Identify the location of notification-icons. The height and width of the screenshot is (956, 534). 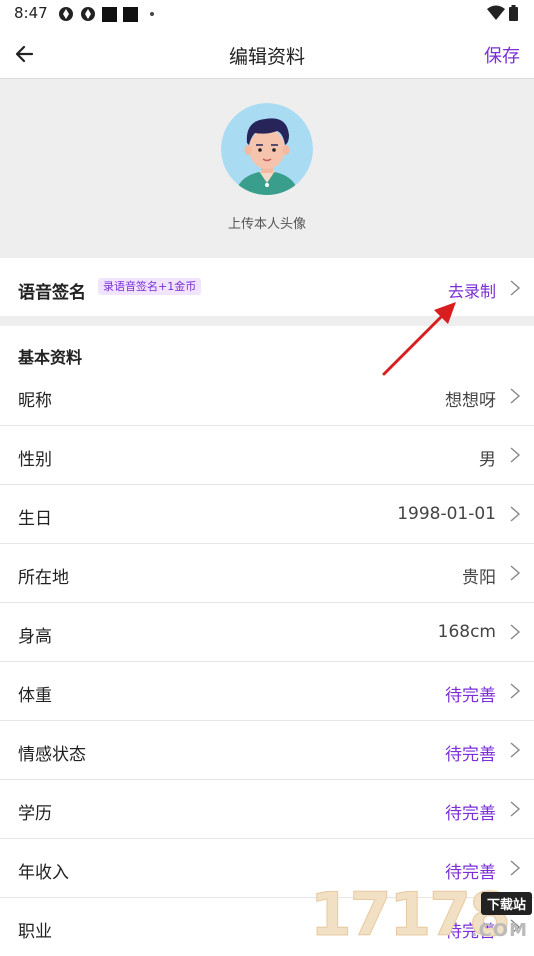
(106, 14).